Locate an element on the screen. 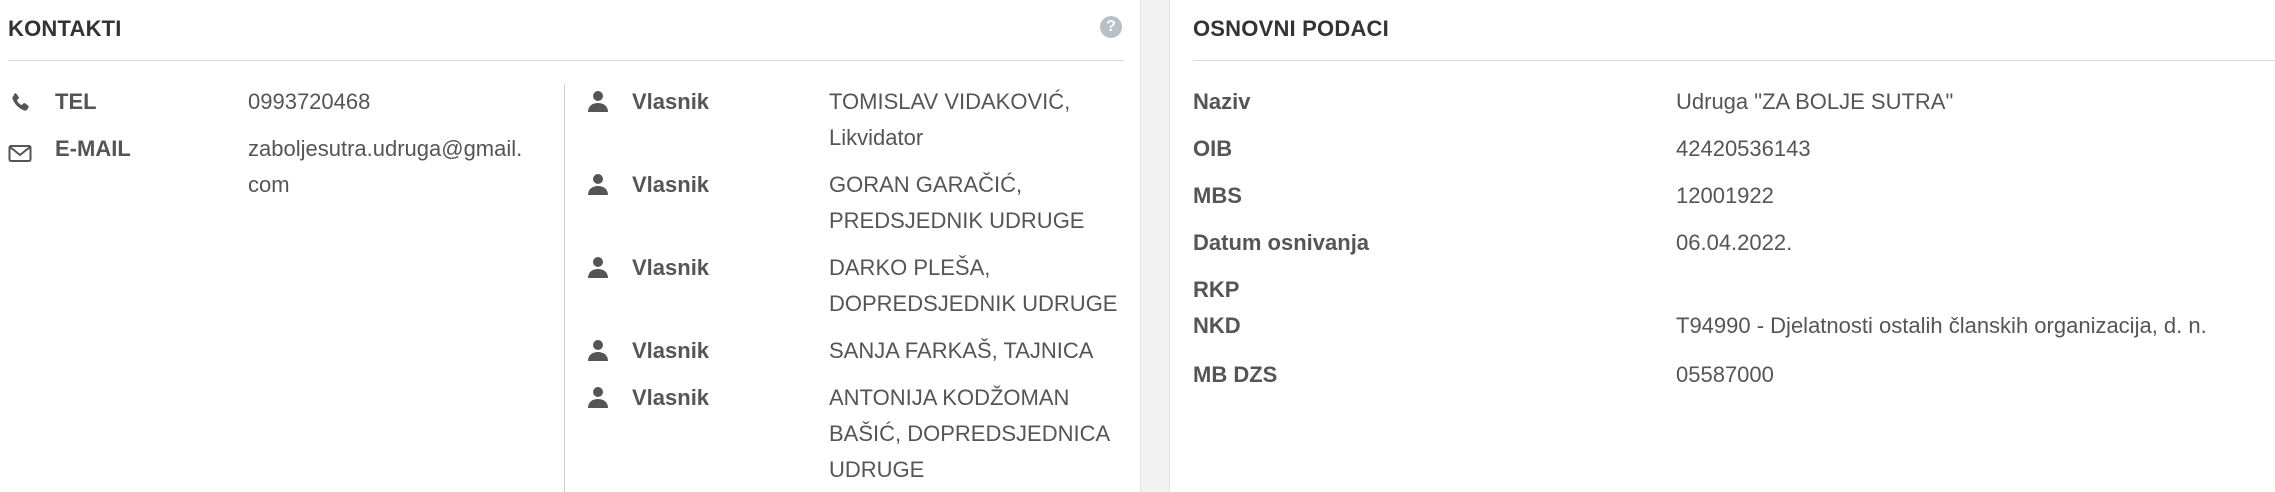 The height and width of the screenshot is (492, 2275). basic-data-label: NKD is located at coordinates (1217, 325).